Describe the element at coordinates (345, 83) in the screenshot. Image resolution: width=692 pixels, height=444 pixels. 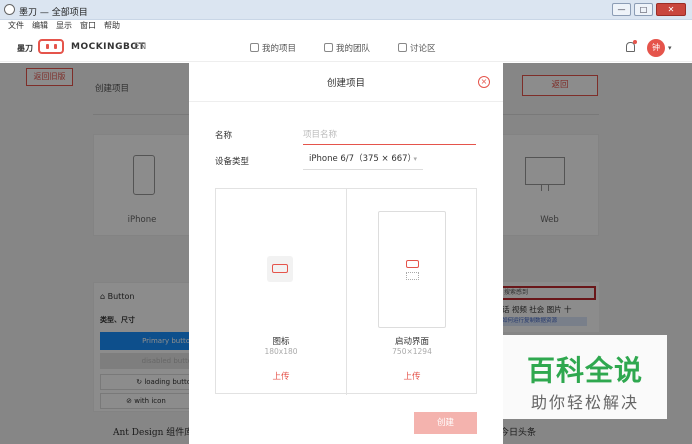
I see `dialog-title: 创建项目` at that location.